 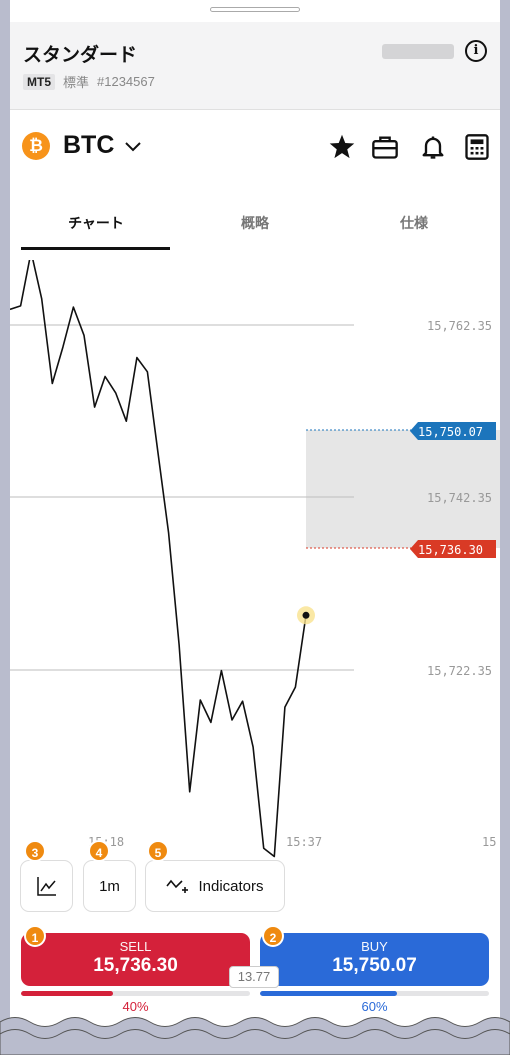 I want to click on active-tab-indicator, so click(x=95, y=248).